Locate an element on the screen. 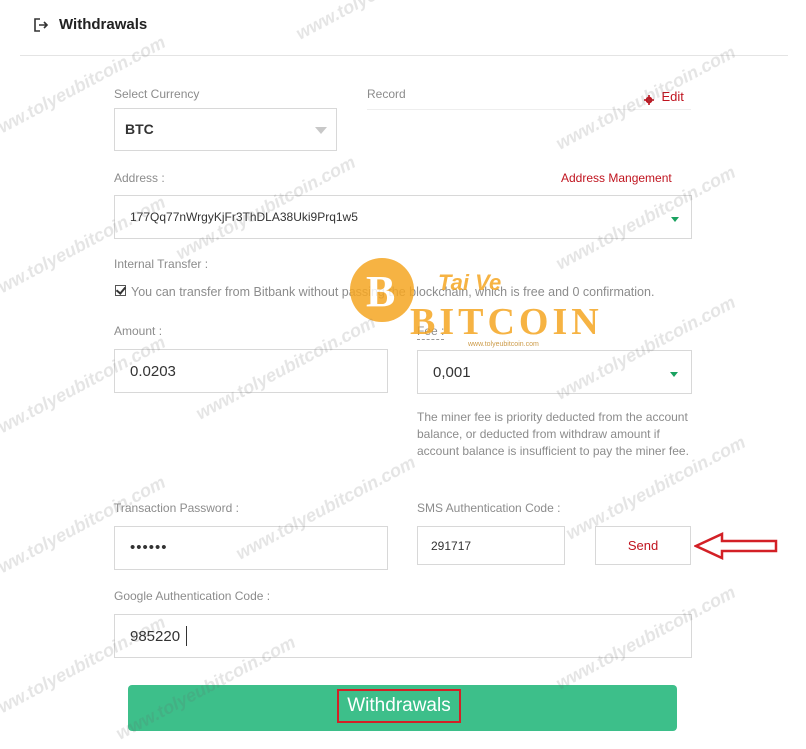 This screenshot has height=749, width=806. annotation-arrow-icon is located at coordinates (735, 546).